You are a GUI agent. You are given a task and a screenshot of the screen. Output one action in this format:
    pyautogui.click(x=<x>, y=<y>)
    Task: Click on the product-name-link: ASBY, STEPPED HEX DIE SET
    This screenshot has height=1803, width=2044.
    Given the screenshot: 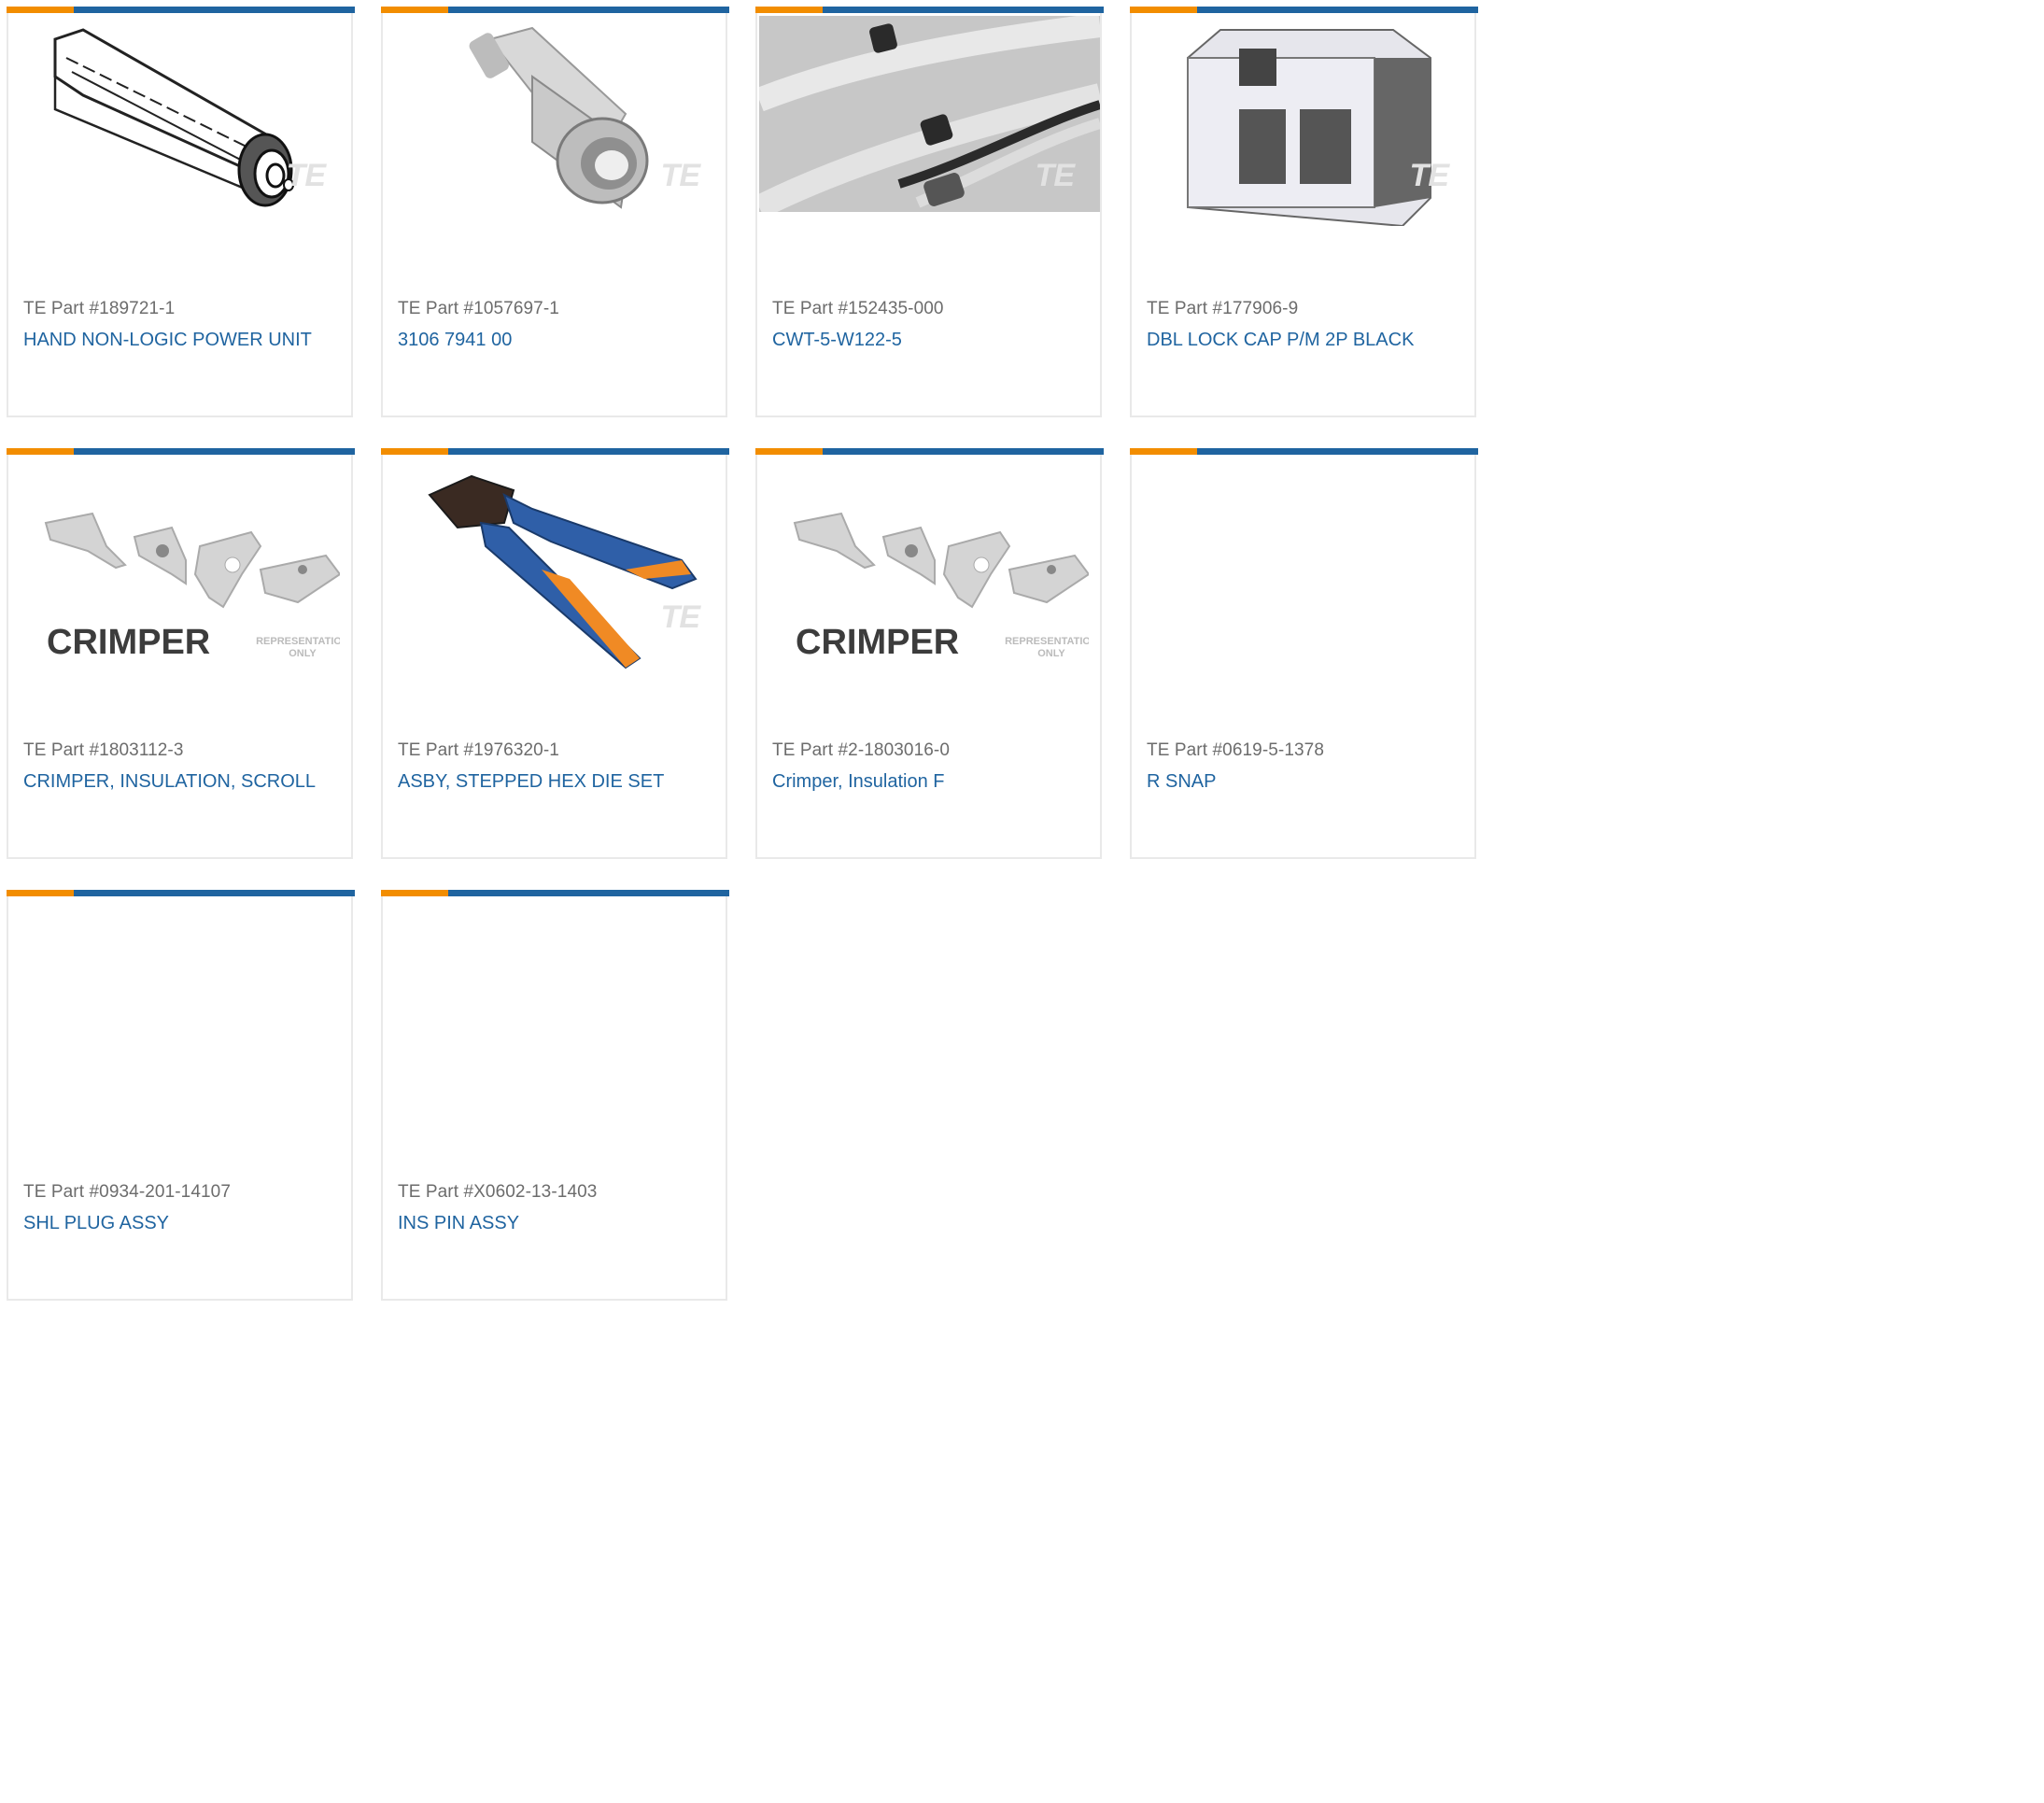 What is the action you would take?
    pyautogui.click(x=558, y=782)
    